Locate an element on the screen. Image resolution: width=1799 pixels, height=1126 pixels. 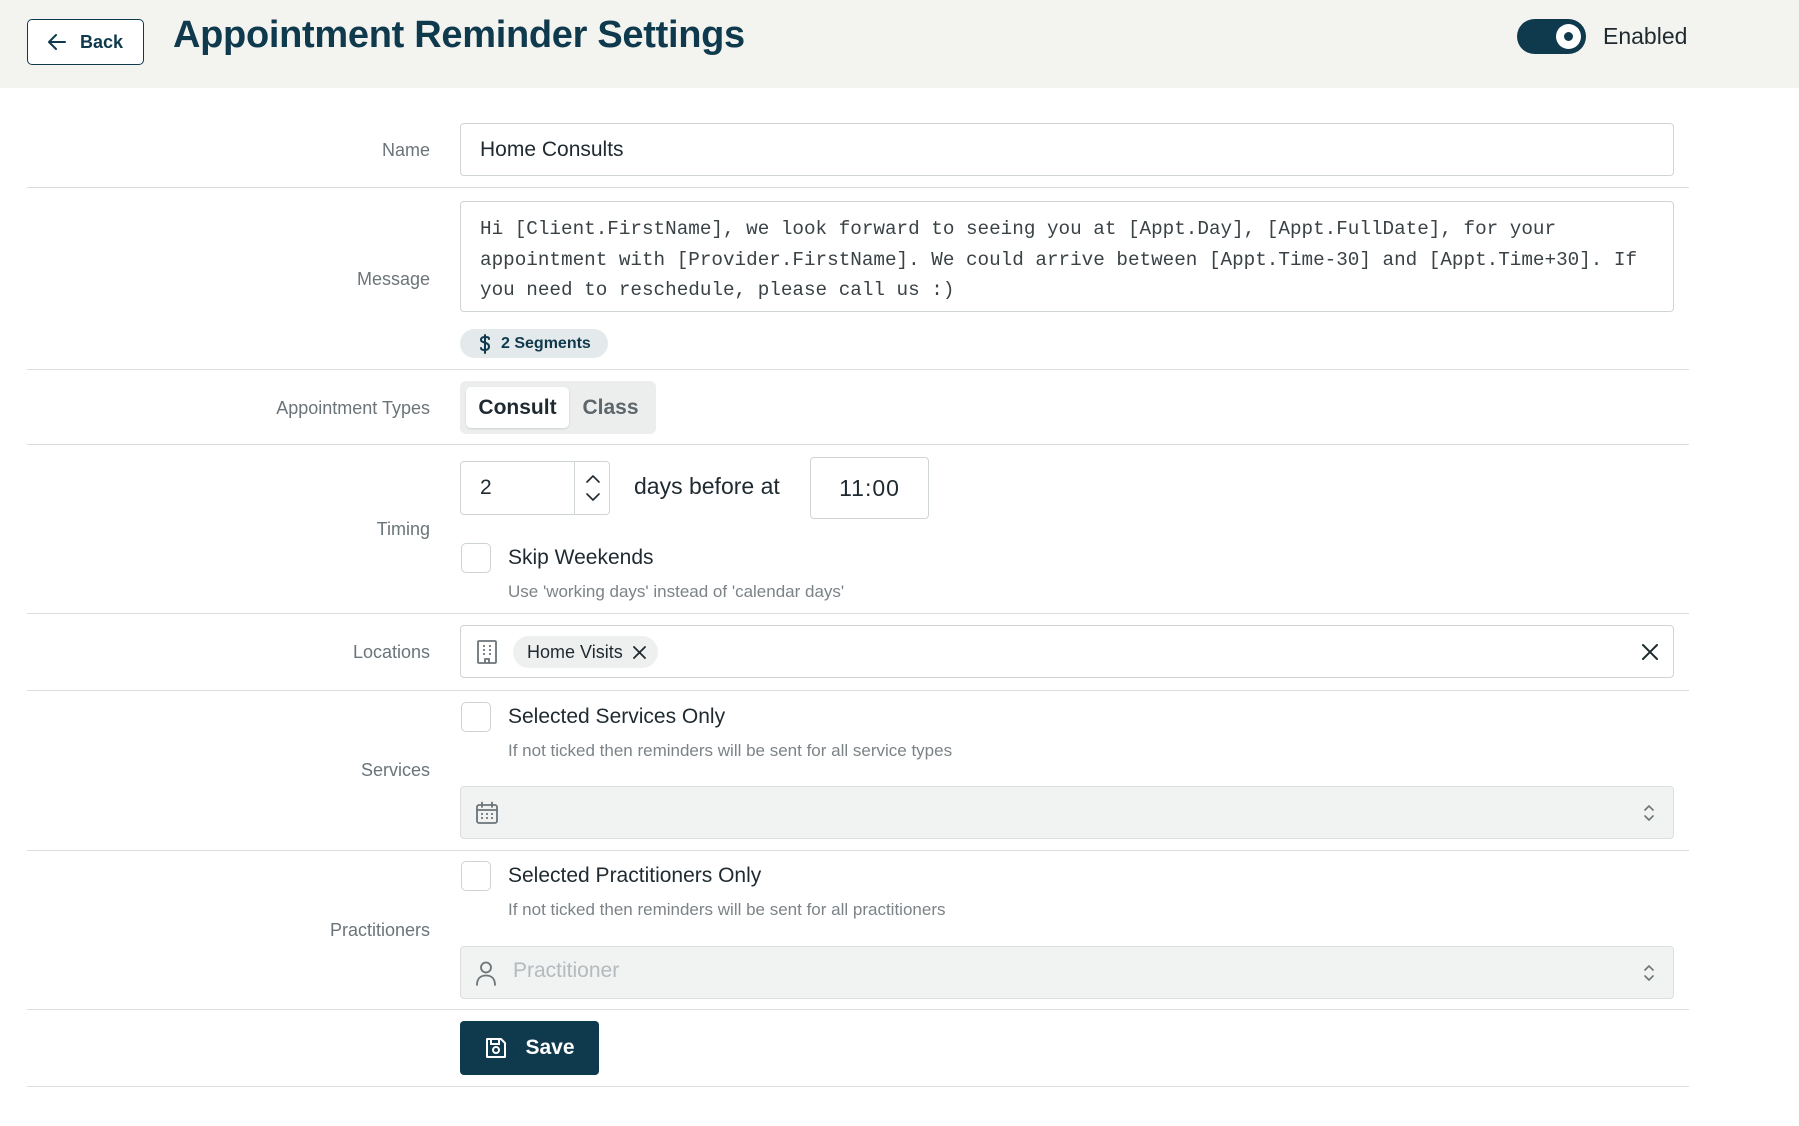
calendar-icon is located at coordinates (487, 813).